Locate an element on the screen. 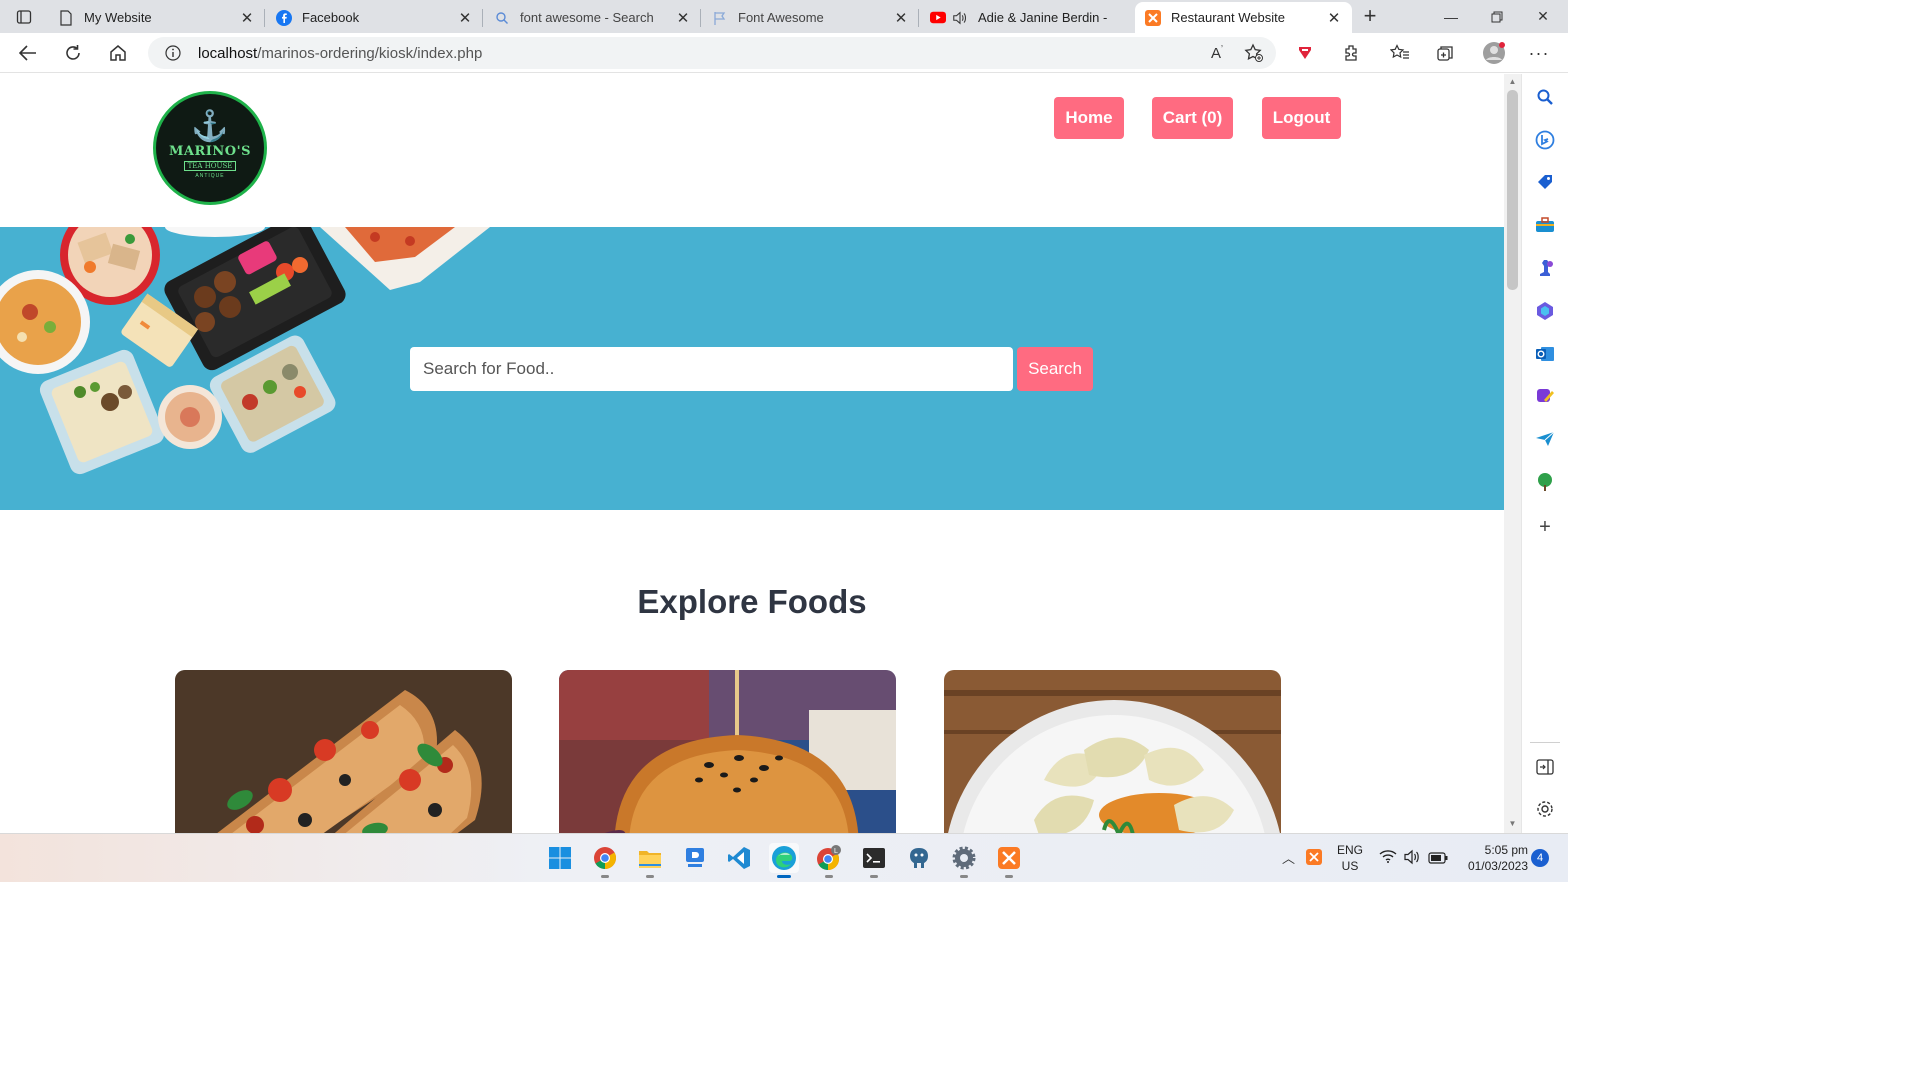 The image size is (1920, 1080). battery-icon is located at coordinates (1438, 860).